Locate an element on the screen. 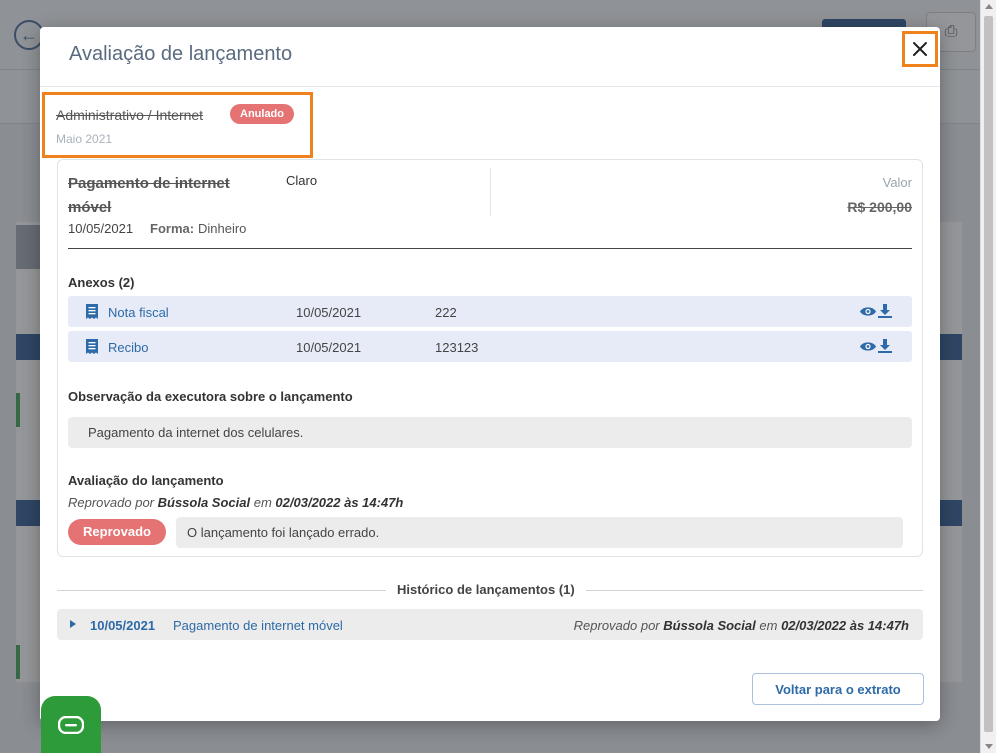 The image size is (996, 753). entry-title: Pagamento de internet móvel is located at coordinates (149, 195).